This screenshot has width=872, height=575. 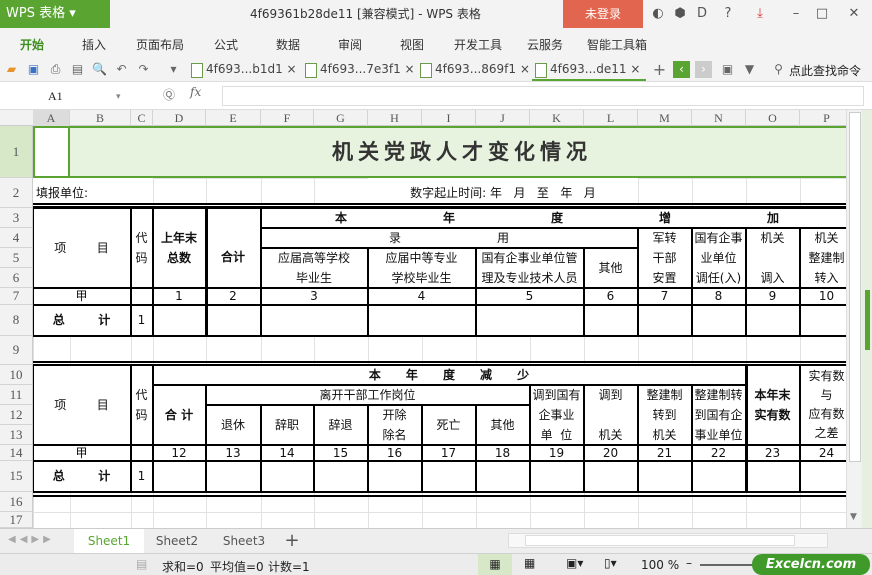 I want to click on column-number: 5, so click(x=529, y=296).